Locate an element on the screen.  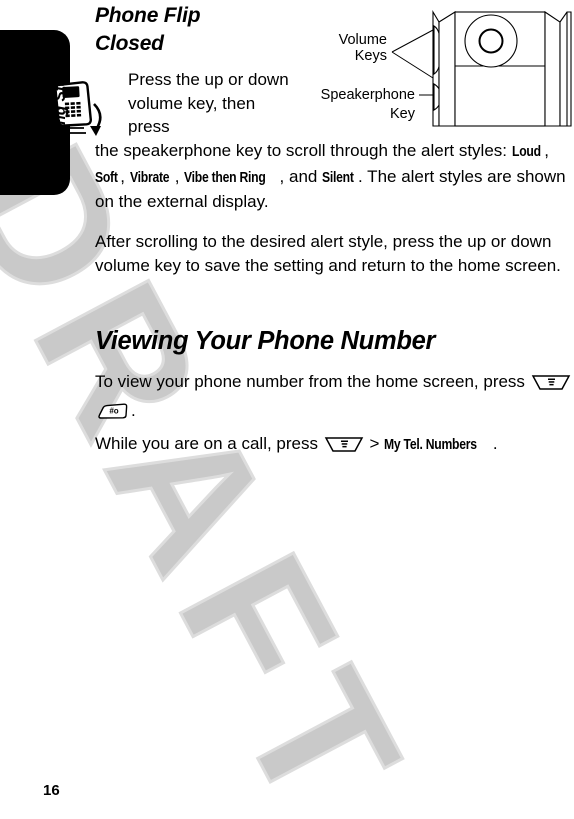
alert-style-vibe-then-ring: Vibe then Ring is located at coordinates (225, 177).